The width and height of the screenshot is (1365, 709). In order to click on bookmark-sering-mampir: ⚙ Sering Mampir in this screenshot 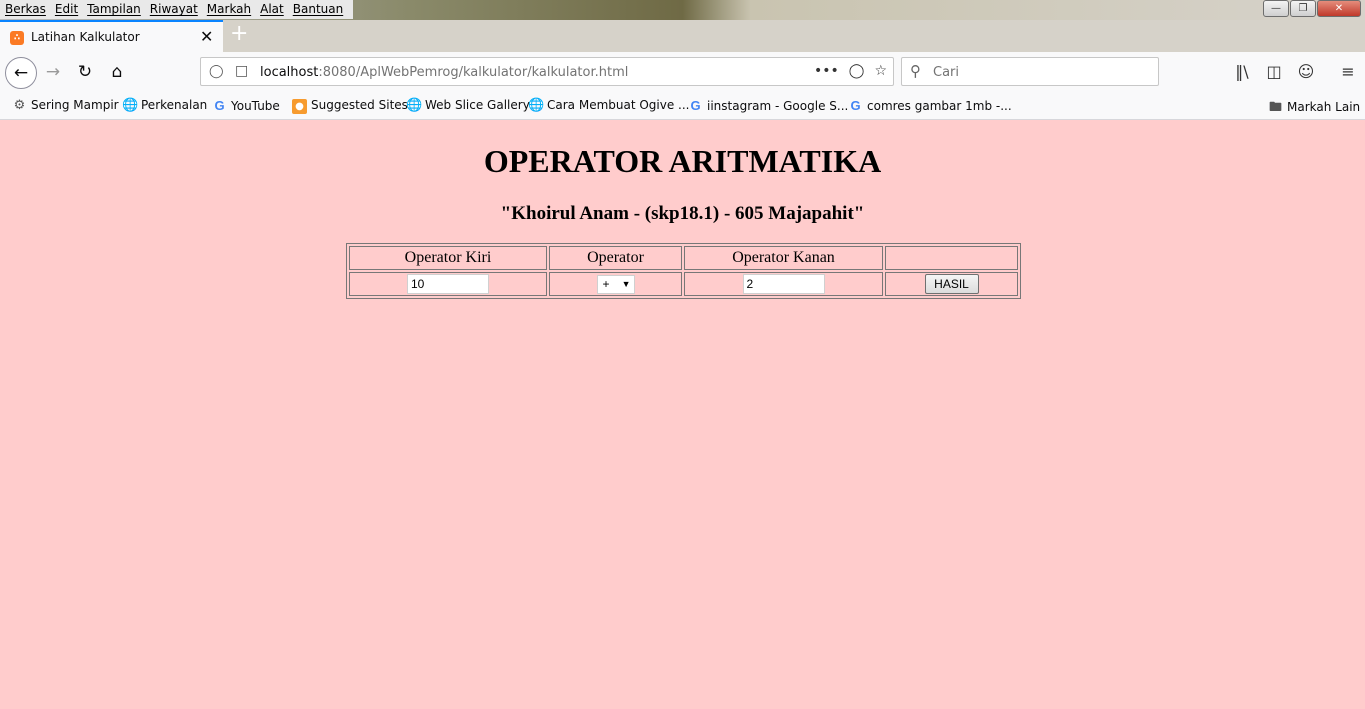, I will do `click(65, 105)`.